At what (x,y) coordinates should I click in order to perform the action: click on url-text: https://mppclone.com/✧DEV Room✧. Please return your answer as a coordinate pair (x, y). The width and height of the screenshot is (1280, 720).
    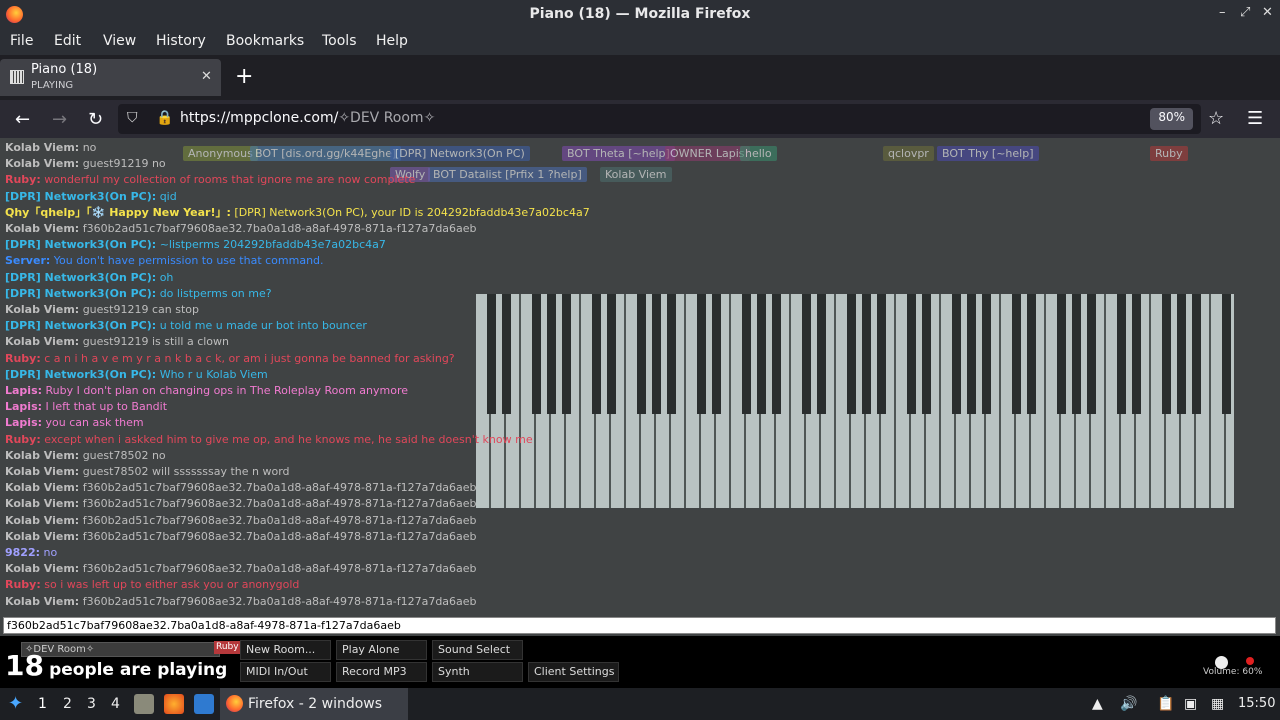
    Looking at the image, I should click on (307, 118).